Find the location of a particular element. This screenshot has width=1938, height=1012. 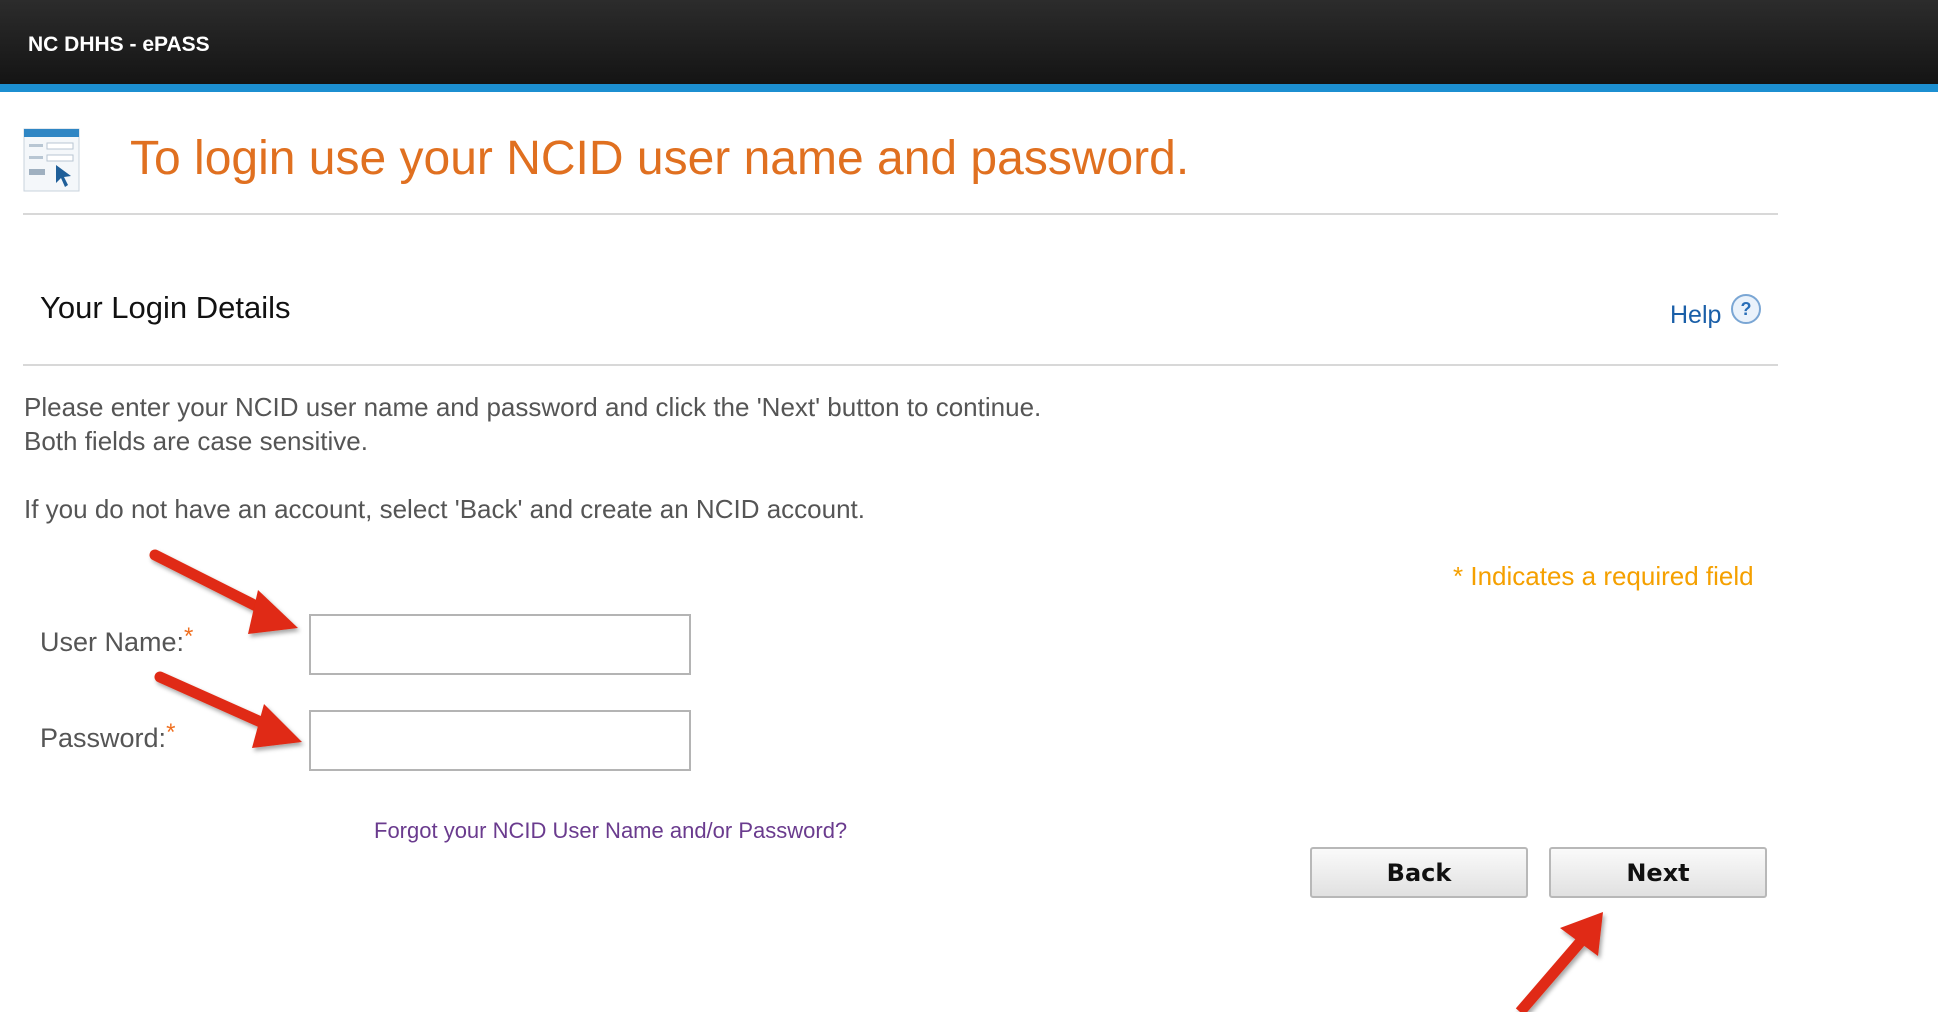

password-label: Password:* is located at coordinates (107, 736).